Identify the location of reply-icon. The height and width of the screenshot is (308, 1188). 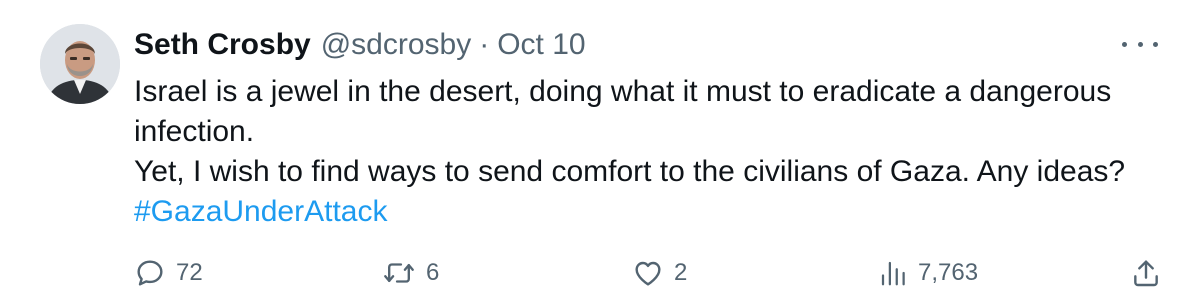
(150, 273).